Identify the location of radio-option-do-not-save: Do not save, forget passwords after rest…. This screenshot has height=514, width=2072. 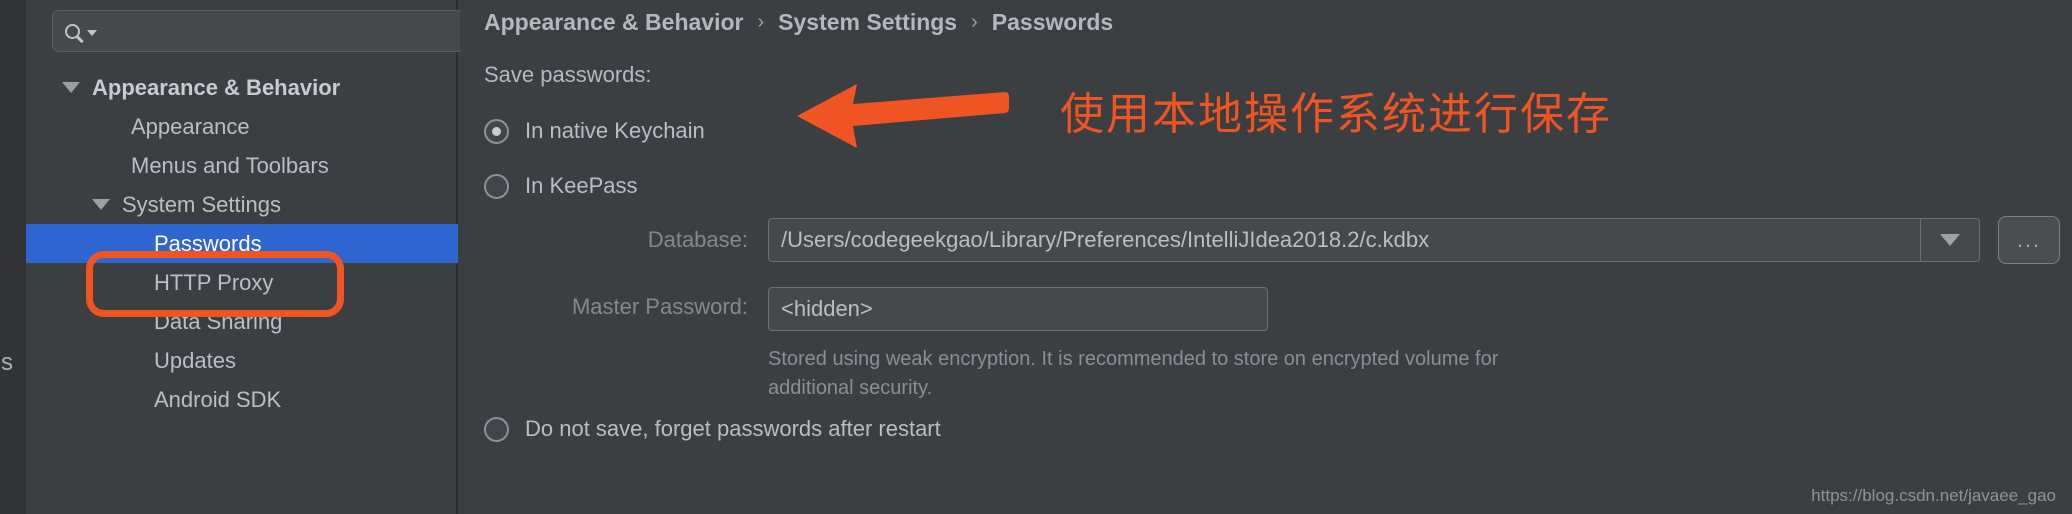
(712, 429).